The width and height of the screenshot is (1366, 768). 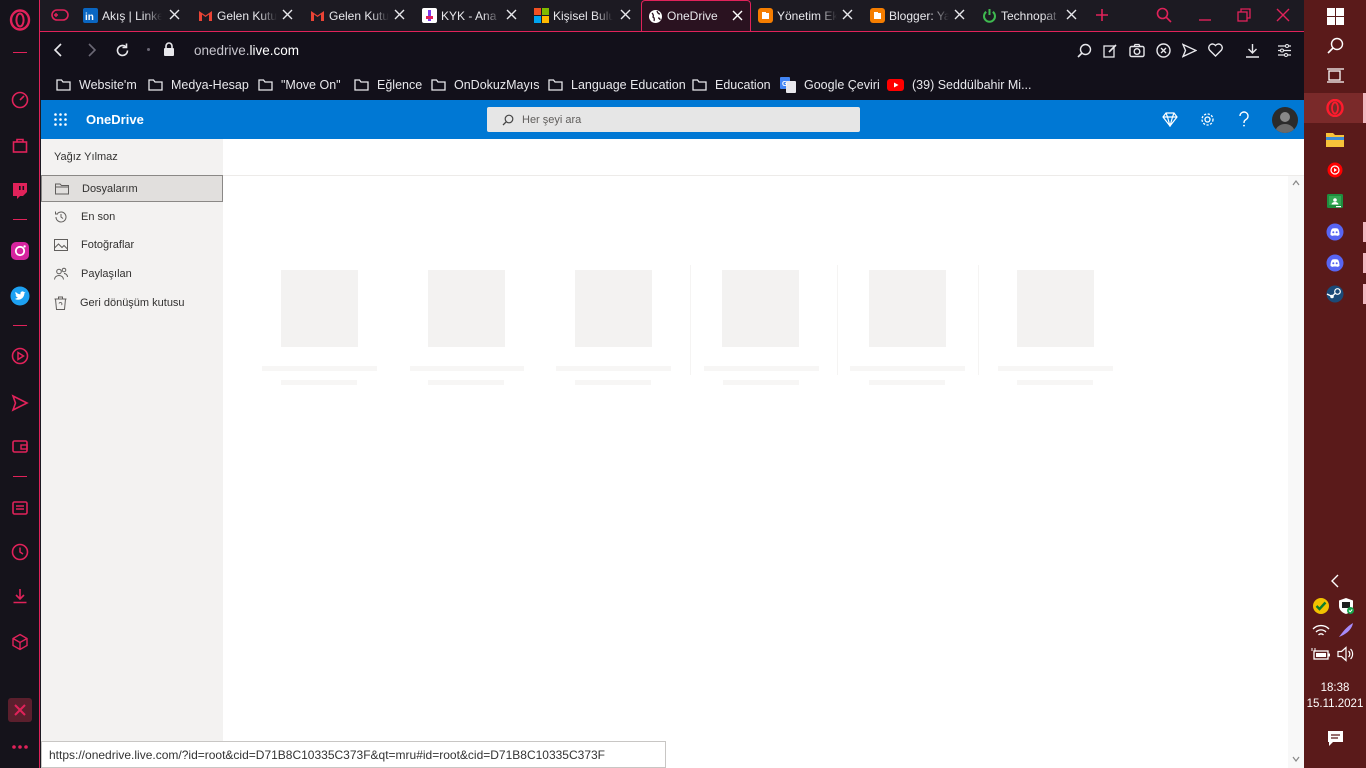 I want to click on show-hidden-icons-chevron-icon, so click(x=1335, y=581).